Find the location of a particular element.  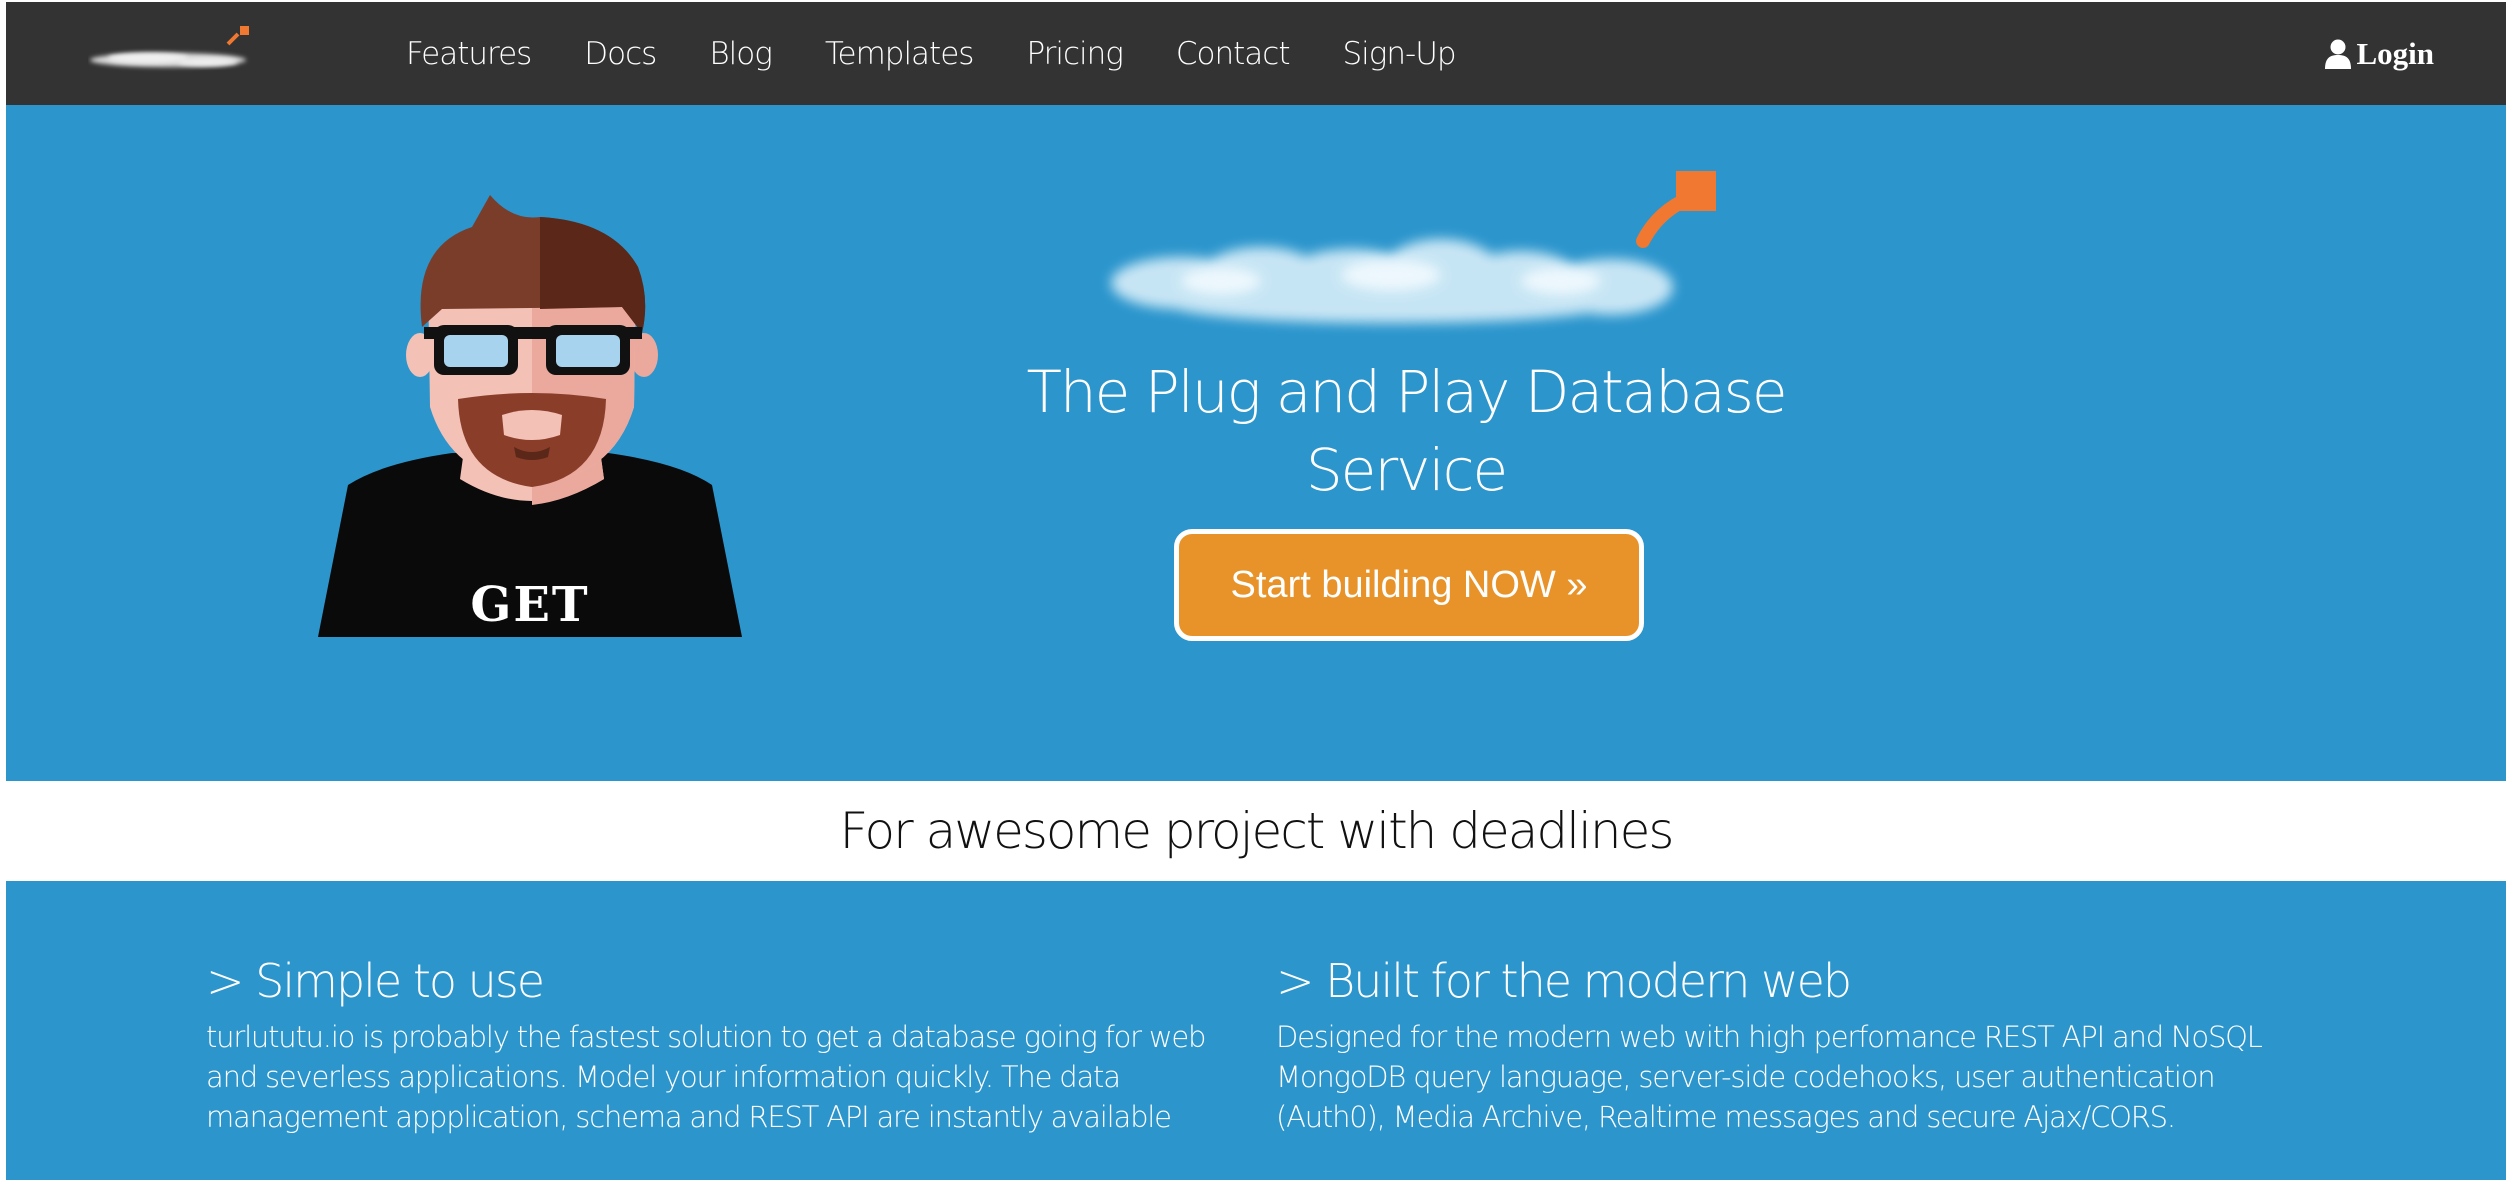

user-icon is located at coordinates (2338, 54).